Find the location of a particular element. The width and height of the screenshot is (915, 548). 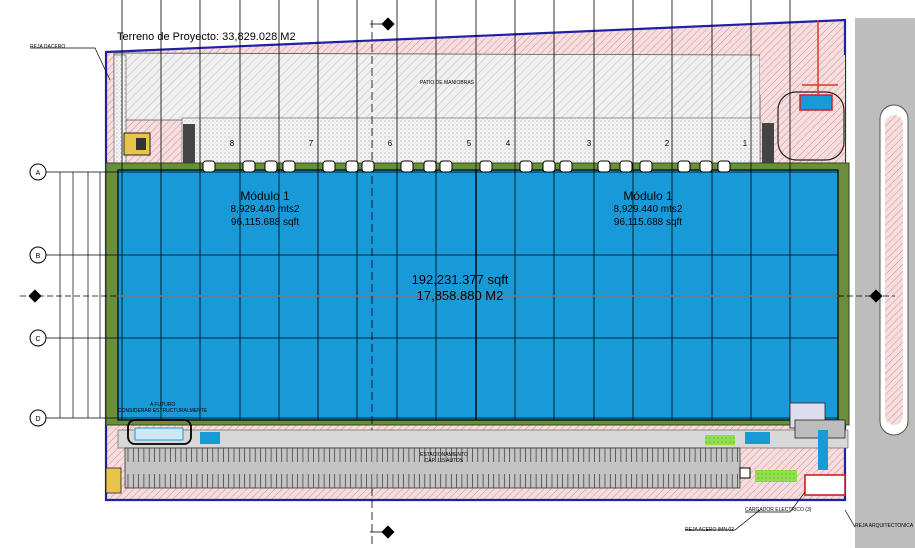

driveway is located at coordinates (483, 439).